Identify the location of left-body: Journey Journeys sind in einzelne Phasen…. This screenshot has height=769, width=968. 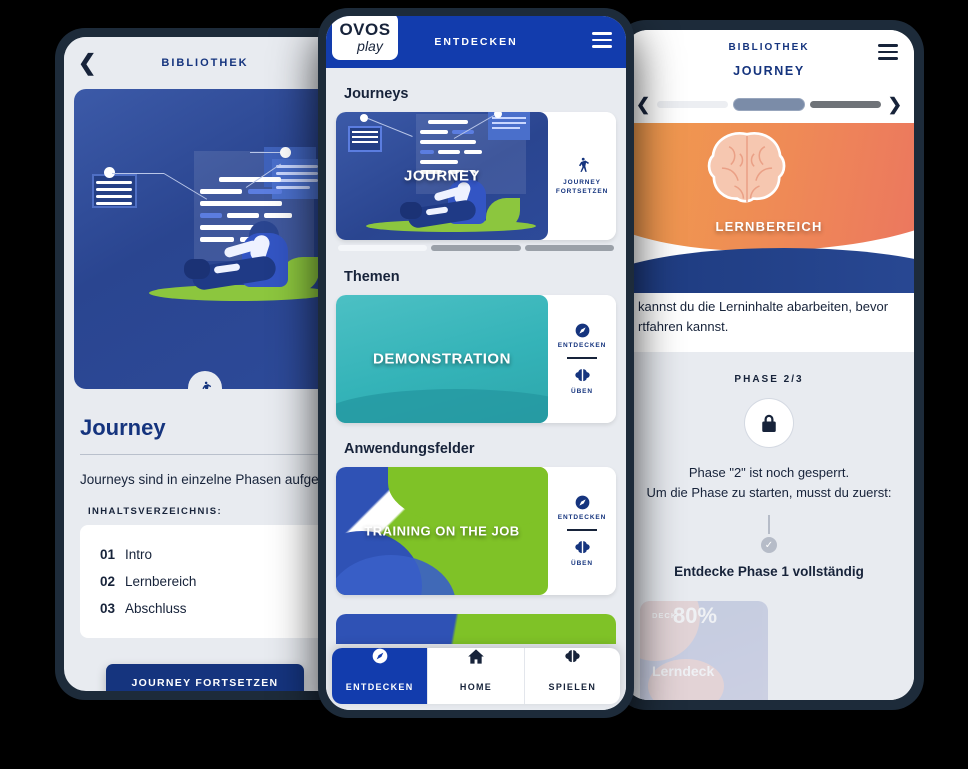
(205, 540).